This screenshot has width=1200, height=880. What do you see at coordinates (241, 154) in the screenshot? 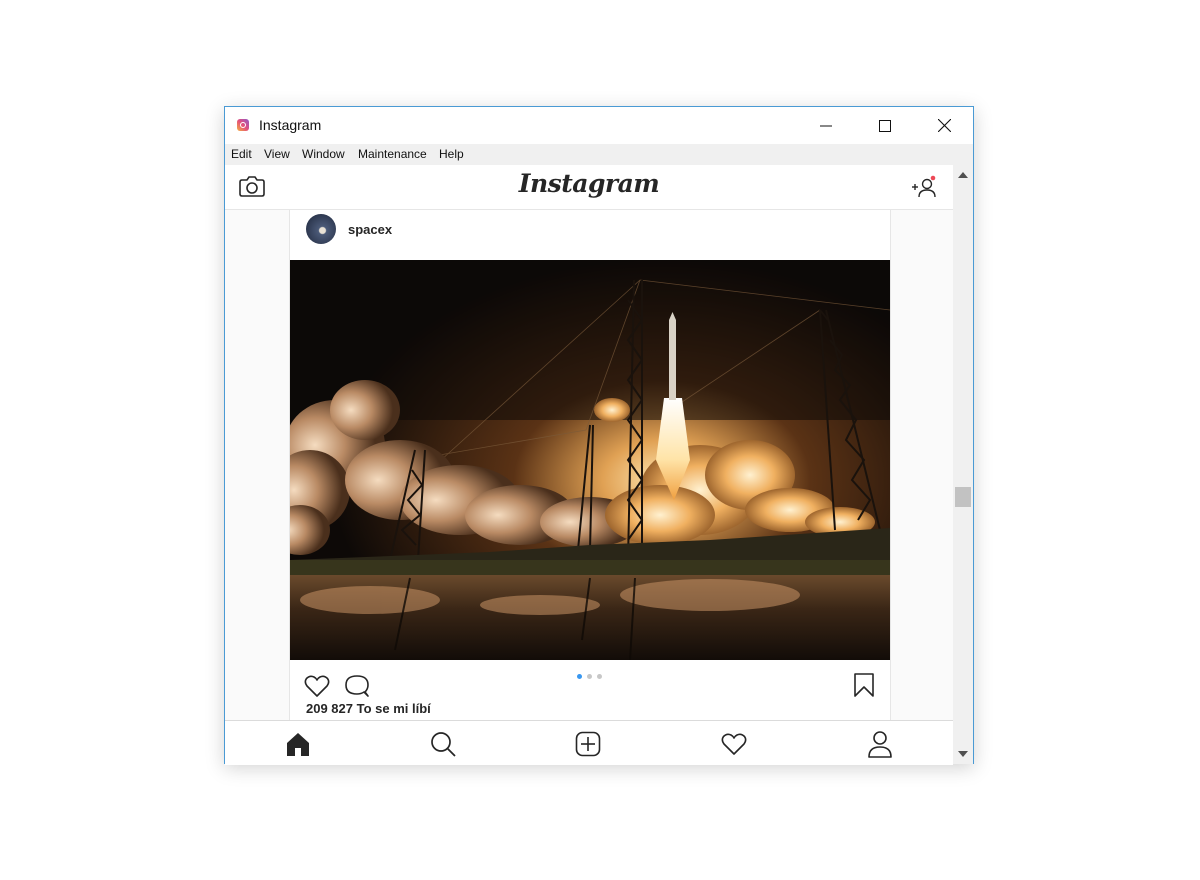
I see `menu-edit: Edit` at bounding box center [241, 154].